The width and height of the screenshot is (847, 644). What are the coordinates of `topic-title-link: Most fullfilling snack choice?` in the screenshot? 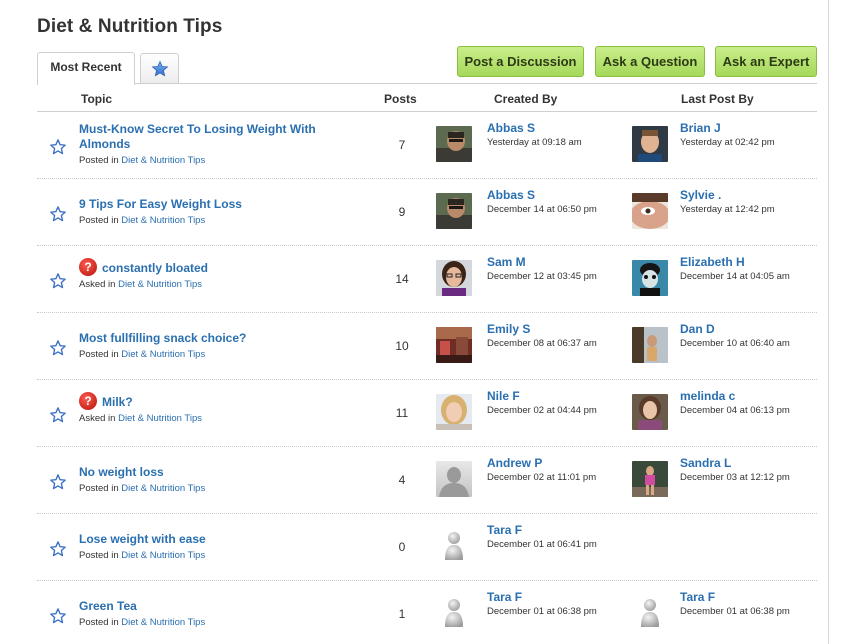 It's located at (224, 338).